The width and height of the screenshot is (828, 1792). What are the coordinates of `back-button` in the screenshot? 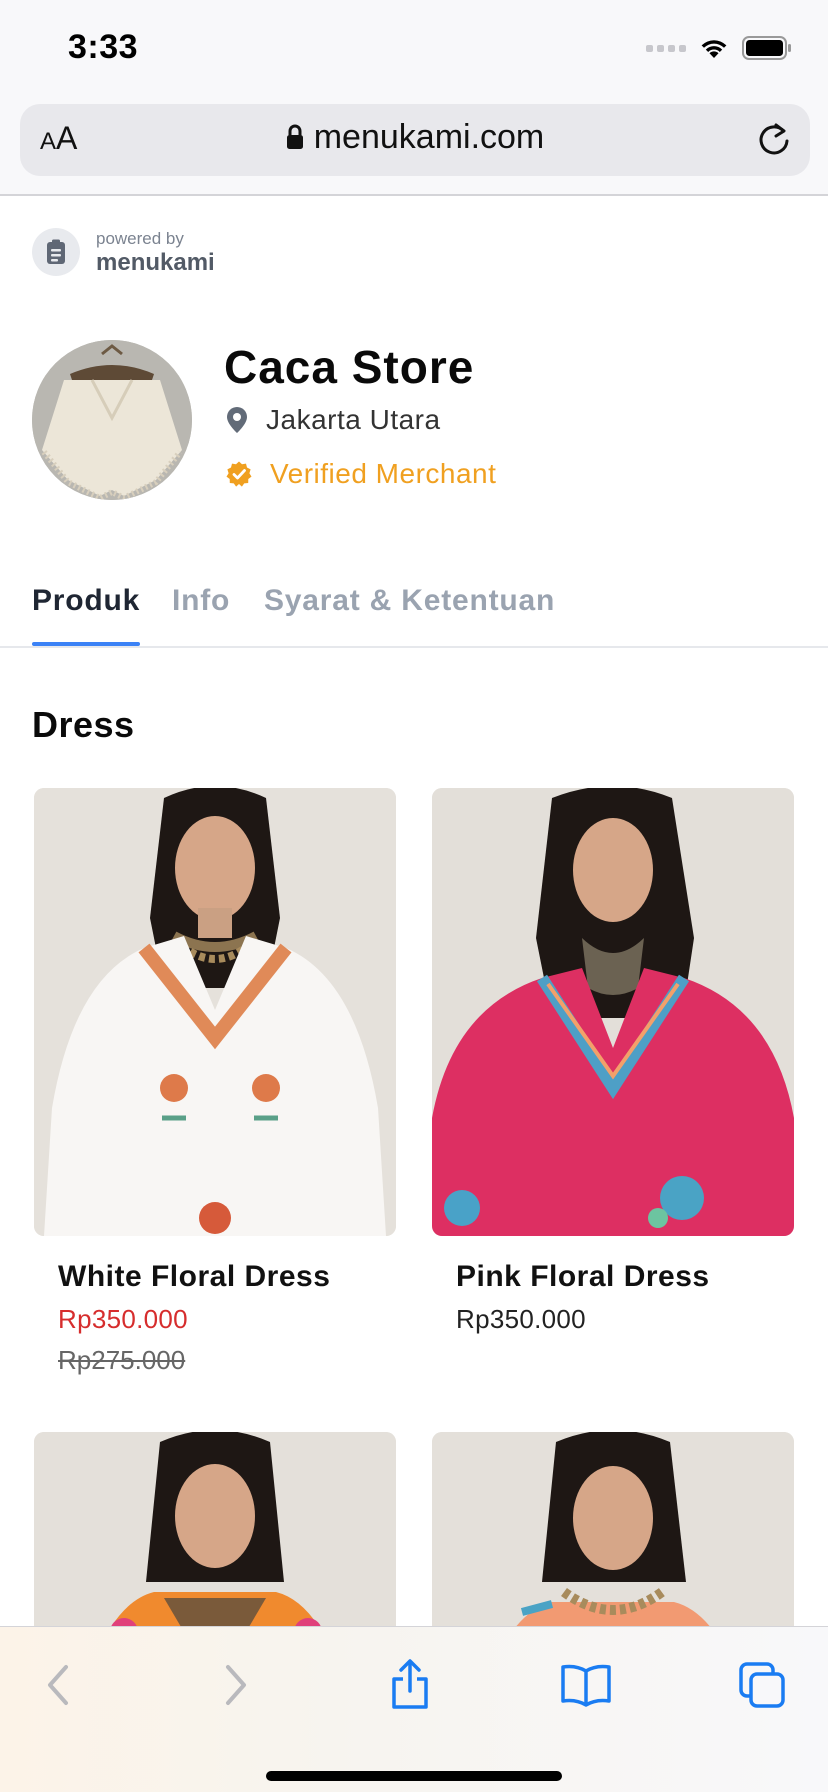 It's located at (58, 1685).